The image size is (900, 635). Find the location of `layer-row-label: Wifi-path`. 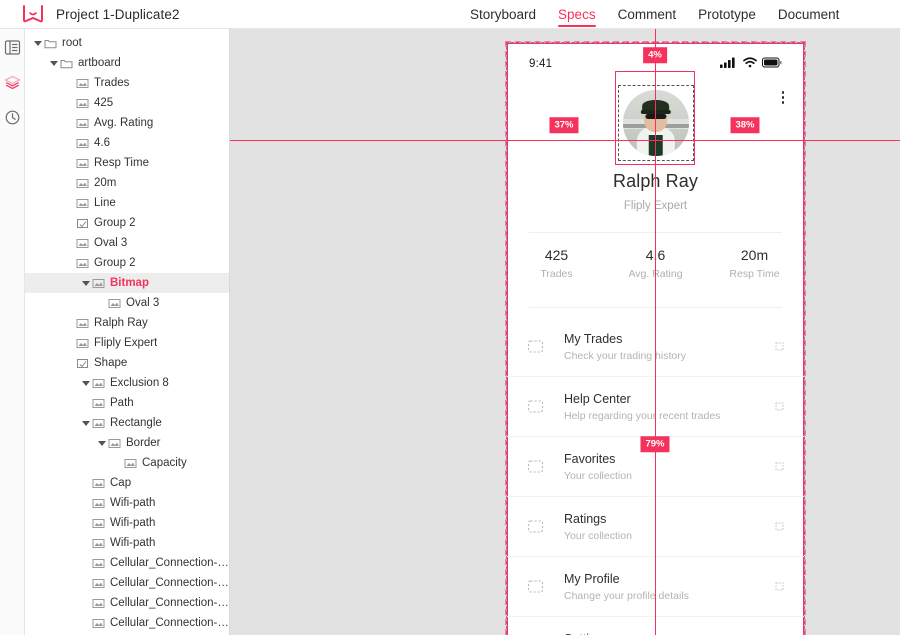

layer-row-label: Wifi-path is located at coordinates (133, 503).